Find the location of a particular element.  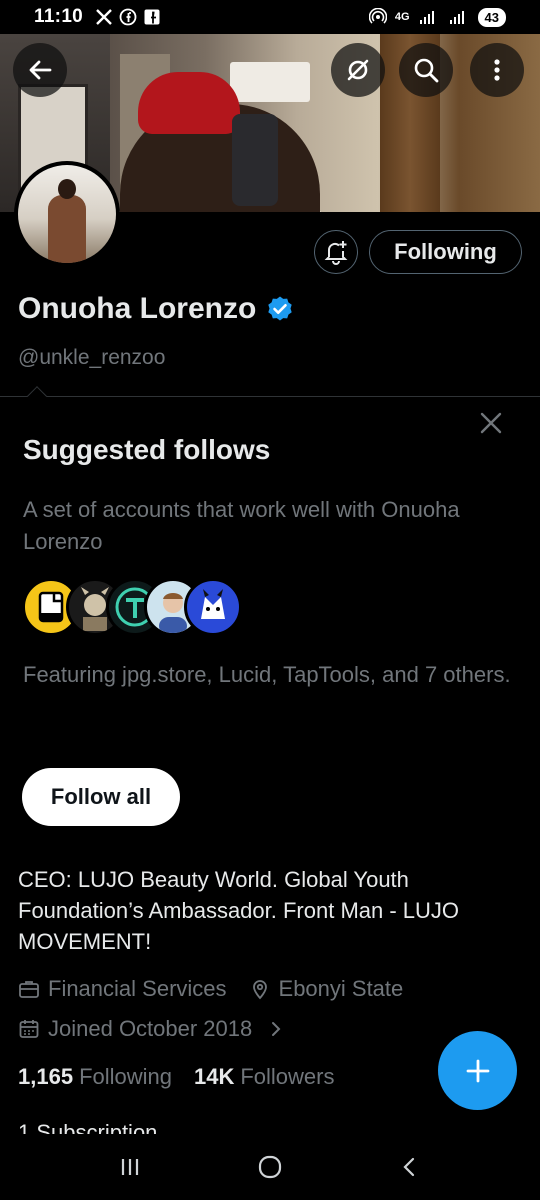

profile-counts: 1,165 Following 14K Followers is located at coordinates (176, 1077).